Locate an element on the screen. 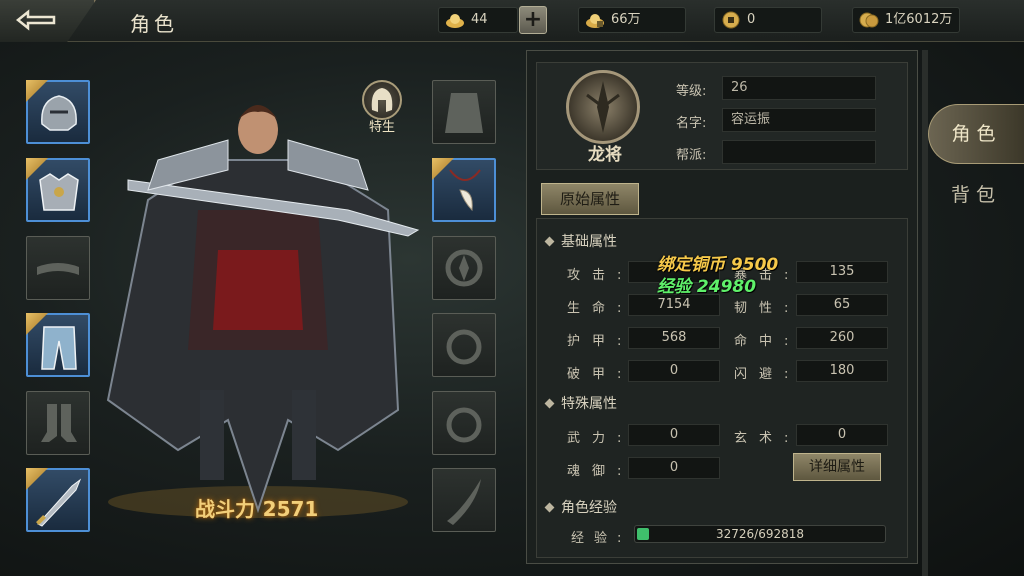 Image resolution: width=1024 pixels, height=576 pixels. fang-necklace-icon is located at coordinates (465, 190).